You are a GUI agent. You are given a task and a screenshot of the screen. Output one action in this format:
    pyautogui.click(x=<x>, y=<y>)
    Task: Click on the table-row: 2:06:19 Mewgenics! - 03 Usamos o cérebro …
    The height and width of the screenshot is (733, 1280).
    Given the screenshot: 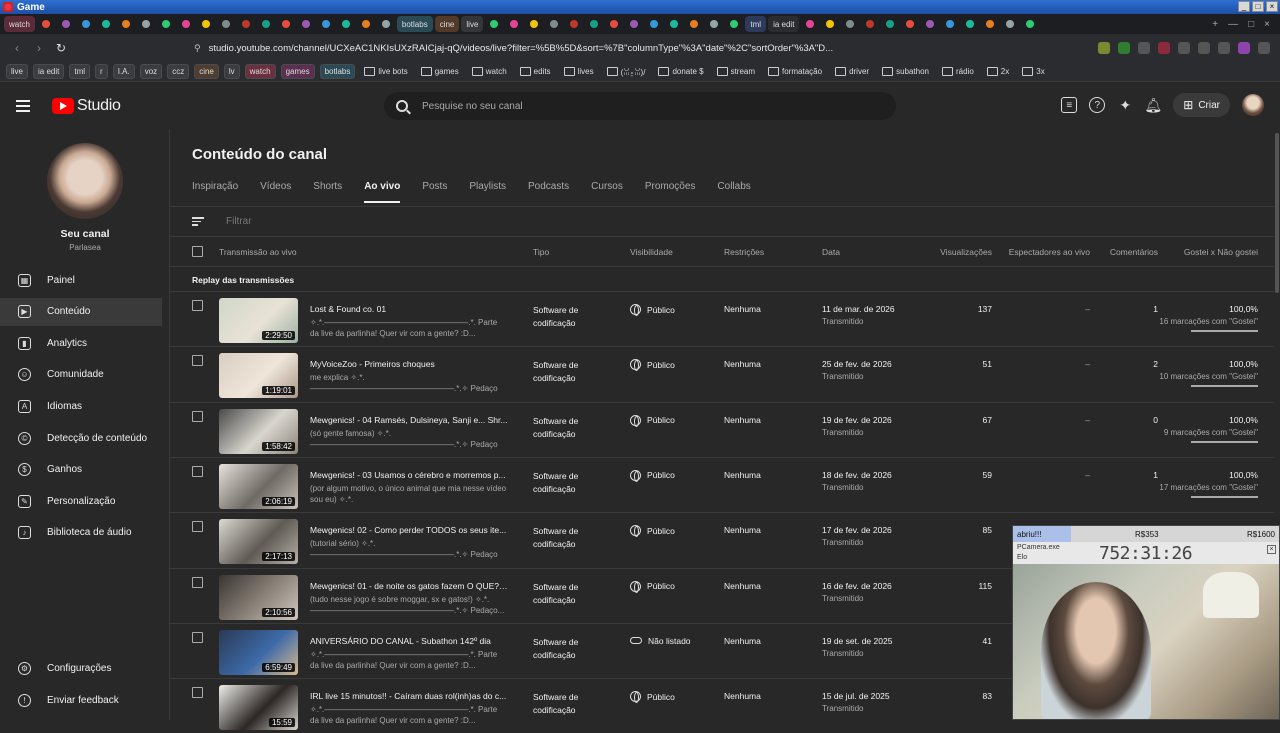 What is the action you would take?
    pyautogui.click(x=722, y=484)
    